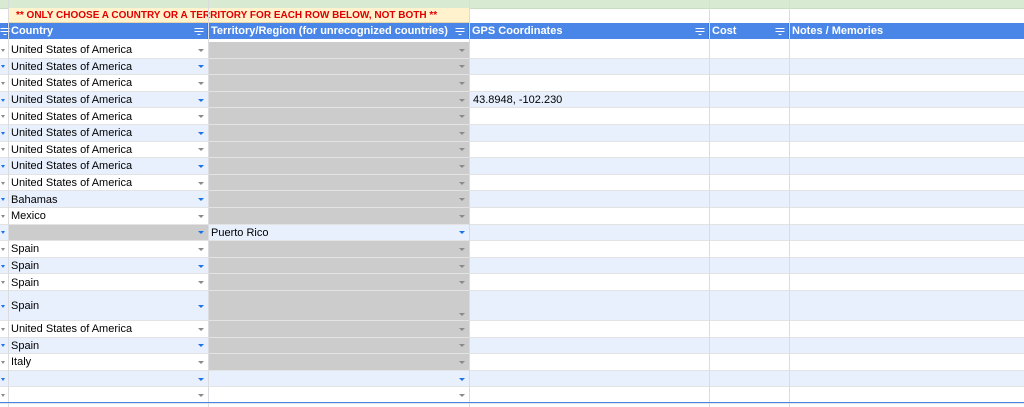  Describe the element at coordinates (589, 100) in the screenshot. I see `gps-cell: 43.8948, -102.230` at that location.